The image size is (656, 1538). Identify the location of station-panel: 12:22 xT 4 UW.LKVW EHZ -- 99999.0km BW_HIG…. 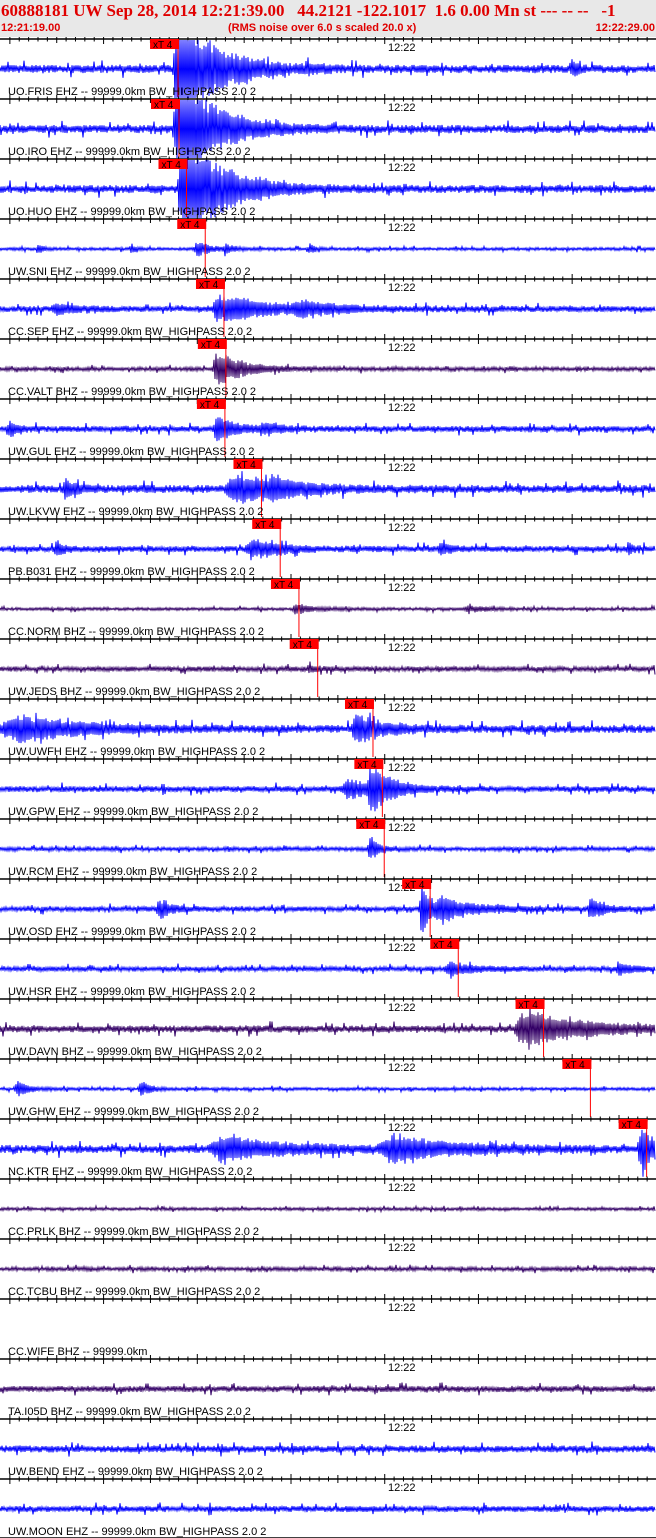
(328, 486).